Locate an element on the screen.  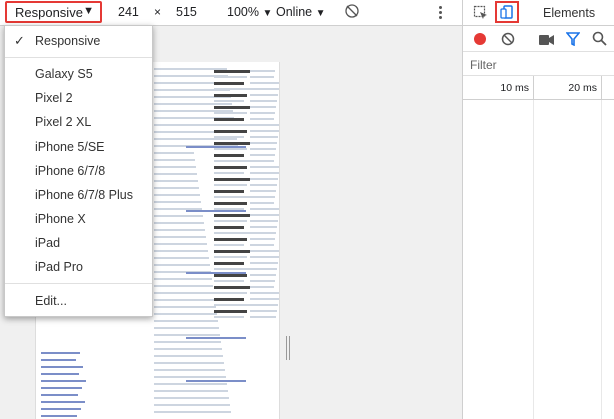
network-select: Online ▼ is located at coordinates (301, 12).